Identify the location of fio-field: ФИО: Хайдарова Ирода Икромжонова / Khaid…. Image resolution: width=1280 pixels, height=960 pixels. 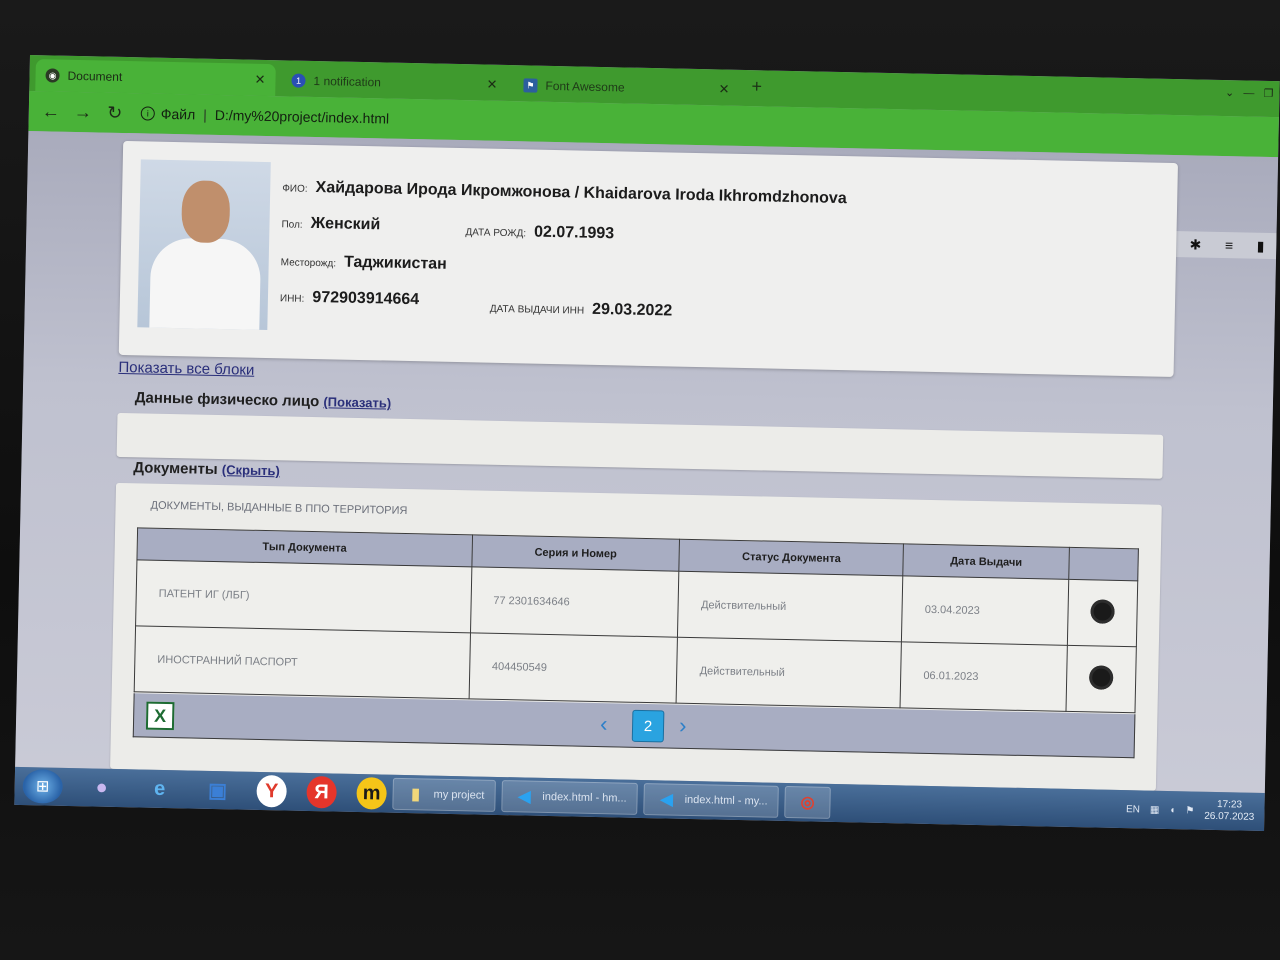
(564, 193).